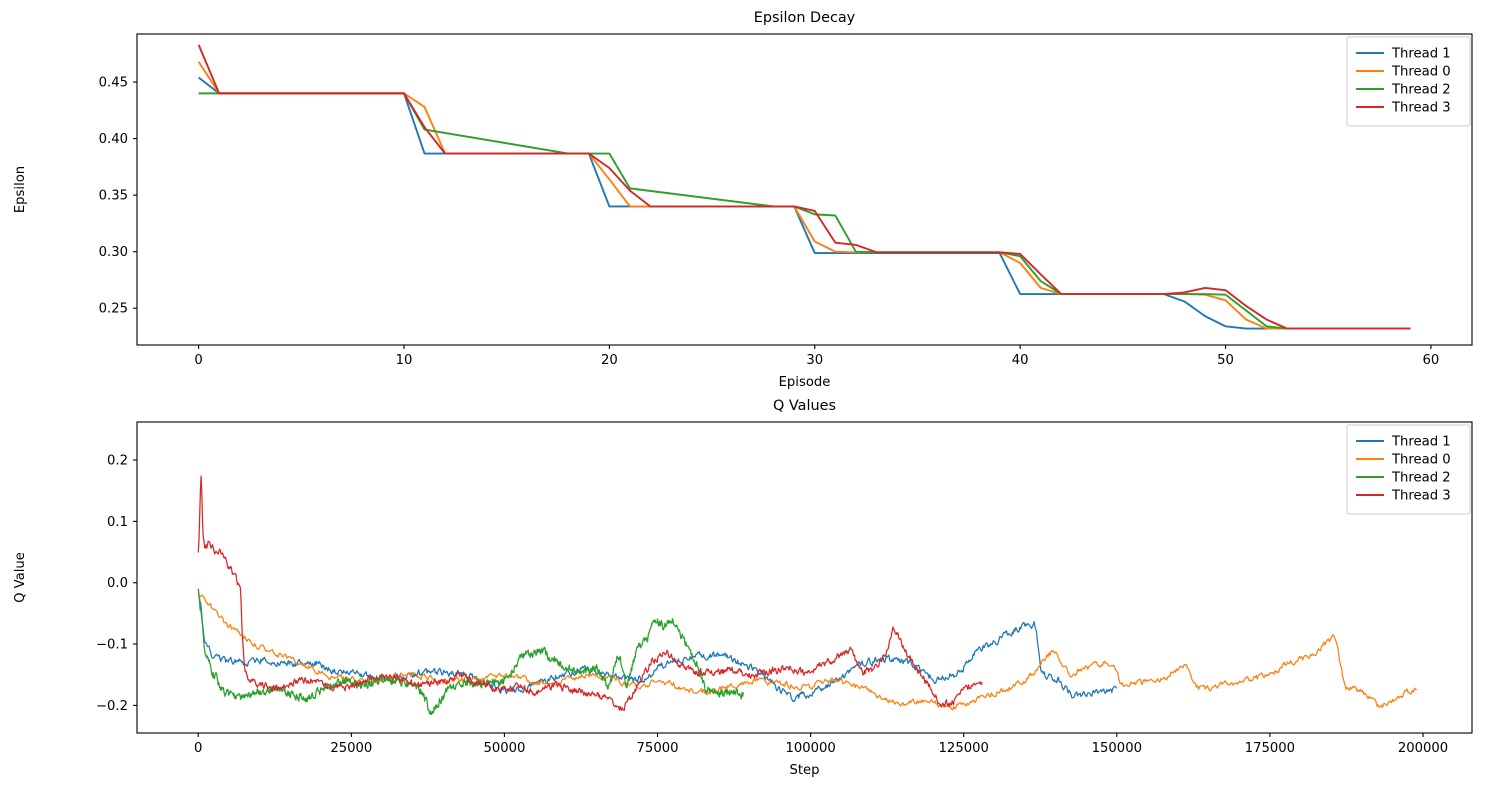 This screenshot has width=1490, height=788. I want to click on x-tick-label: 200000, so click(1423, 748).